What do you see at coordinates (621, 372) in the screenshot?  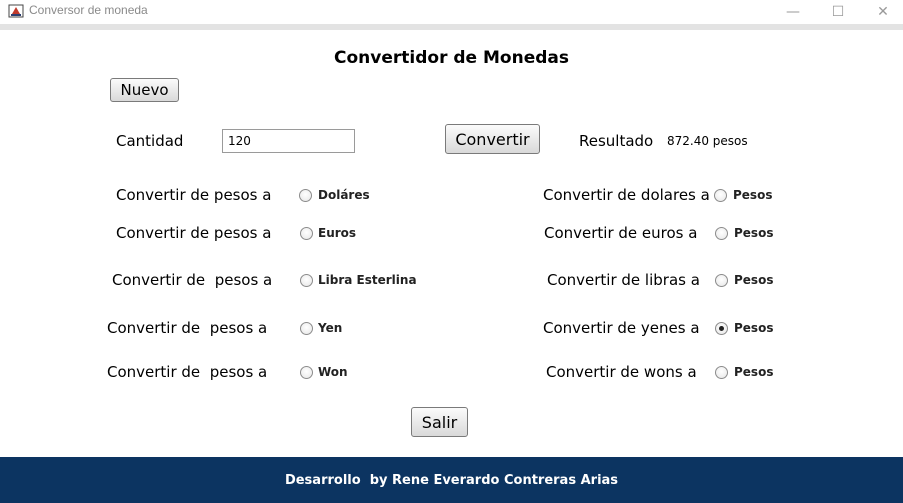 I see `right-option-label: Convertir de wons a` at bounding box center [621, 372].